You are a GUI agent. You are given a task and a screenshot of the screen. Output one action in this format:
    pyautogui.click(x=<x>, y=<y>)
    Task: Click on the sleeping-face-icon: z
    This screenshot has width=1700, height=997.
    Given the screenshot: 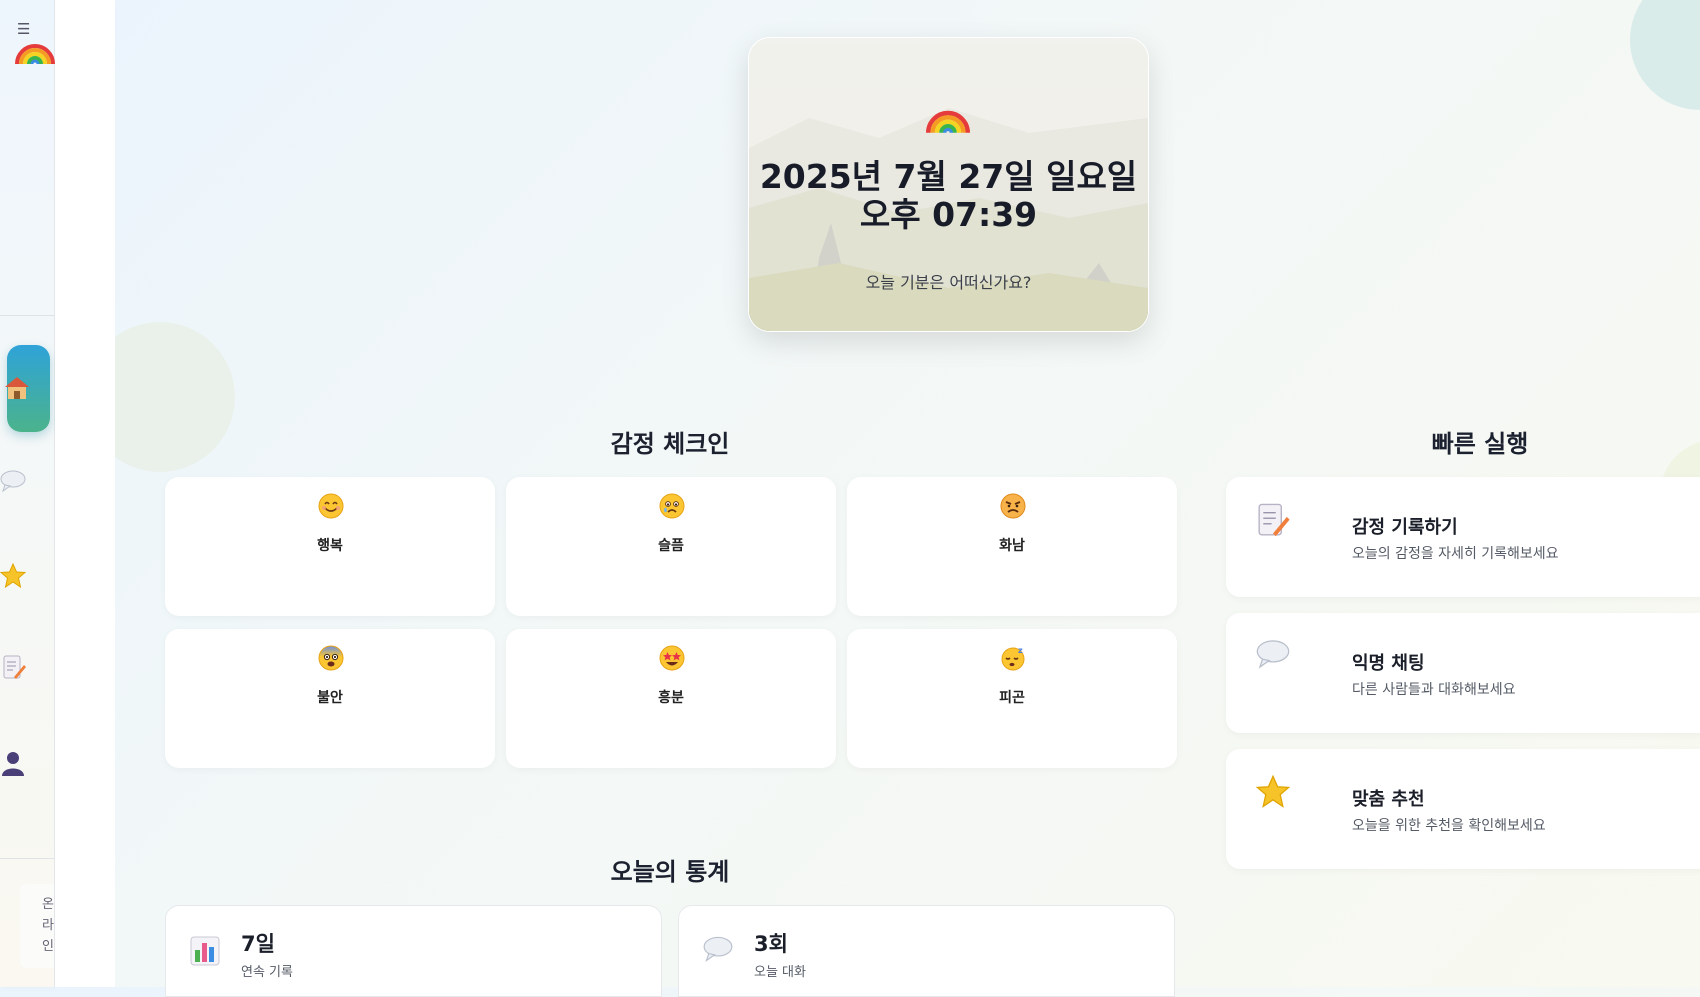 What is the action you would take?
    pyautogui.click(x=1013, y=658)
    